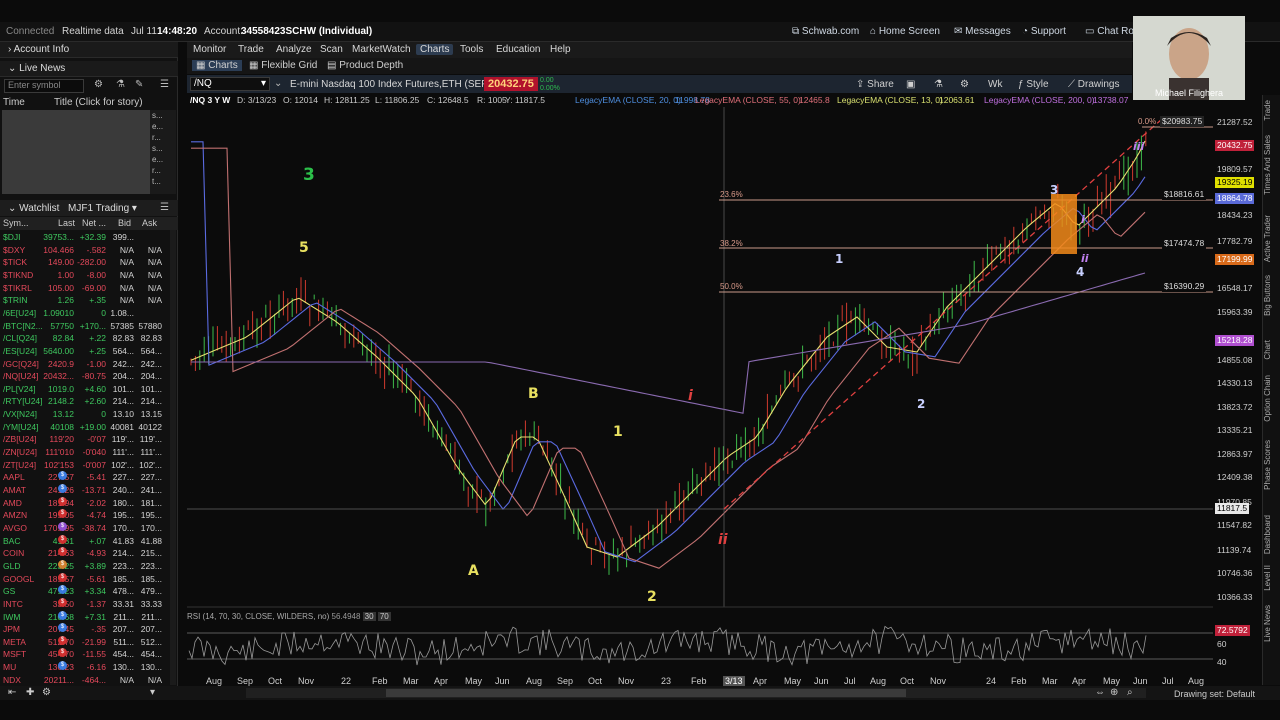  Describe the element at coordinates (124, 223) in the screenshot. I see `col-bid: Bid` at that location.